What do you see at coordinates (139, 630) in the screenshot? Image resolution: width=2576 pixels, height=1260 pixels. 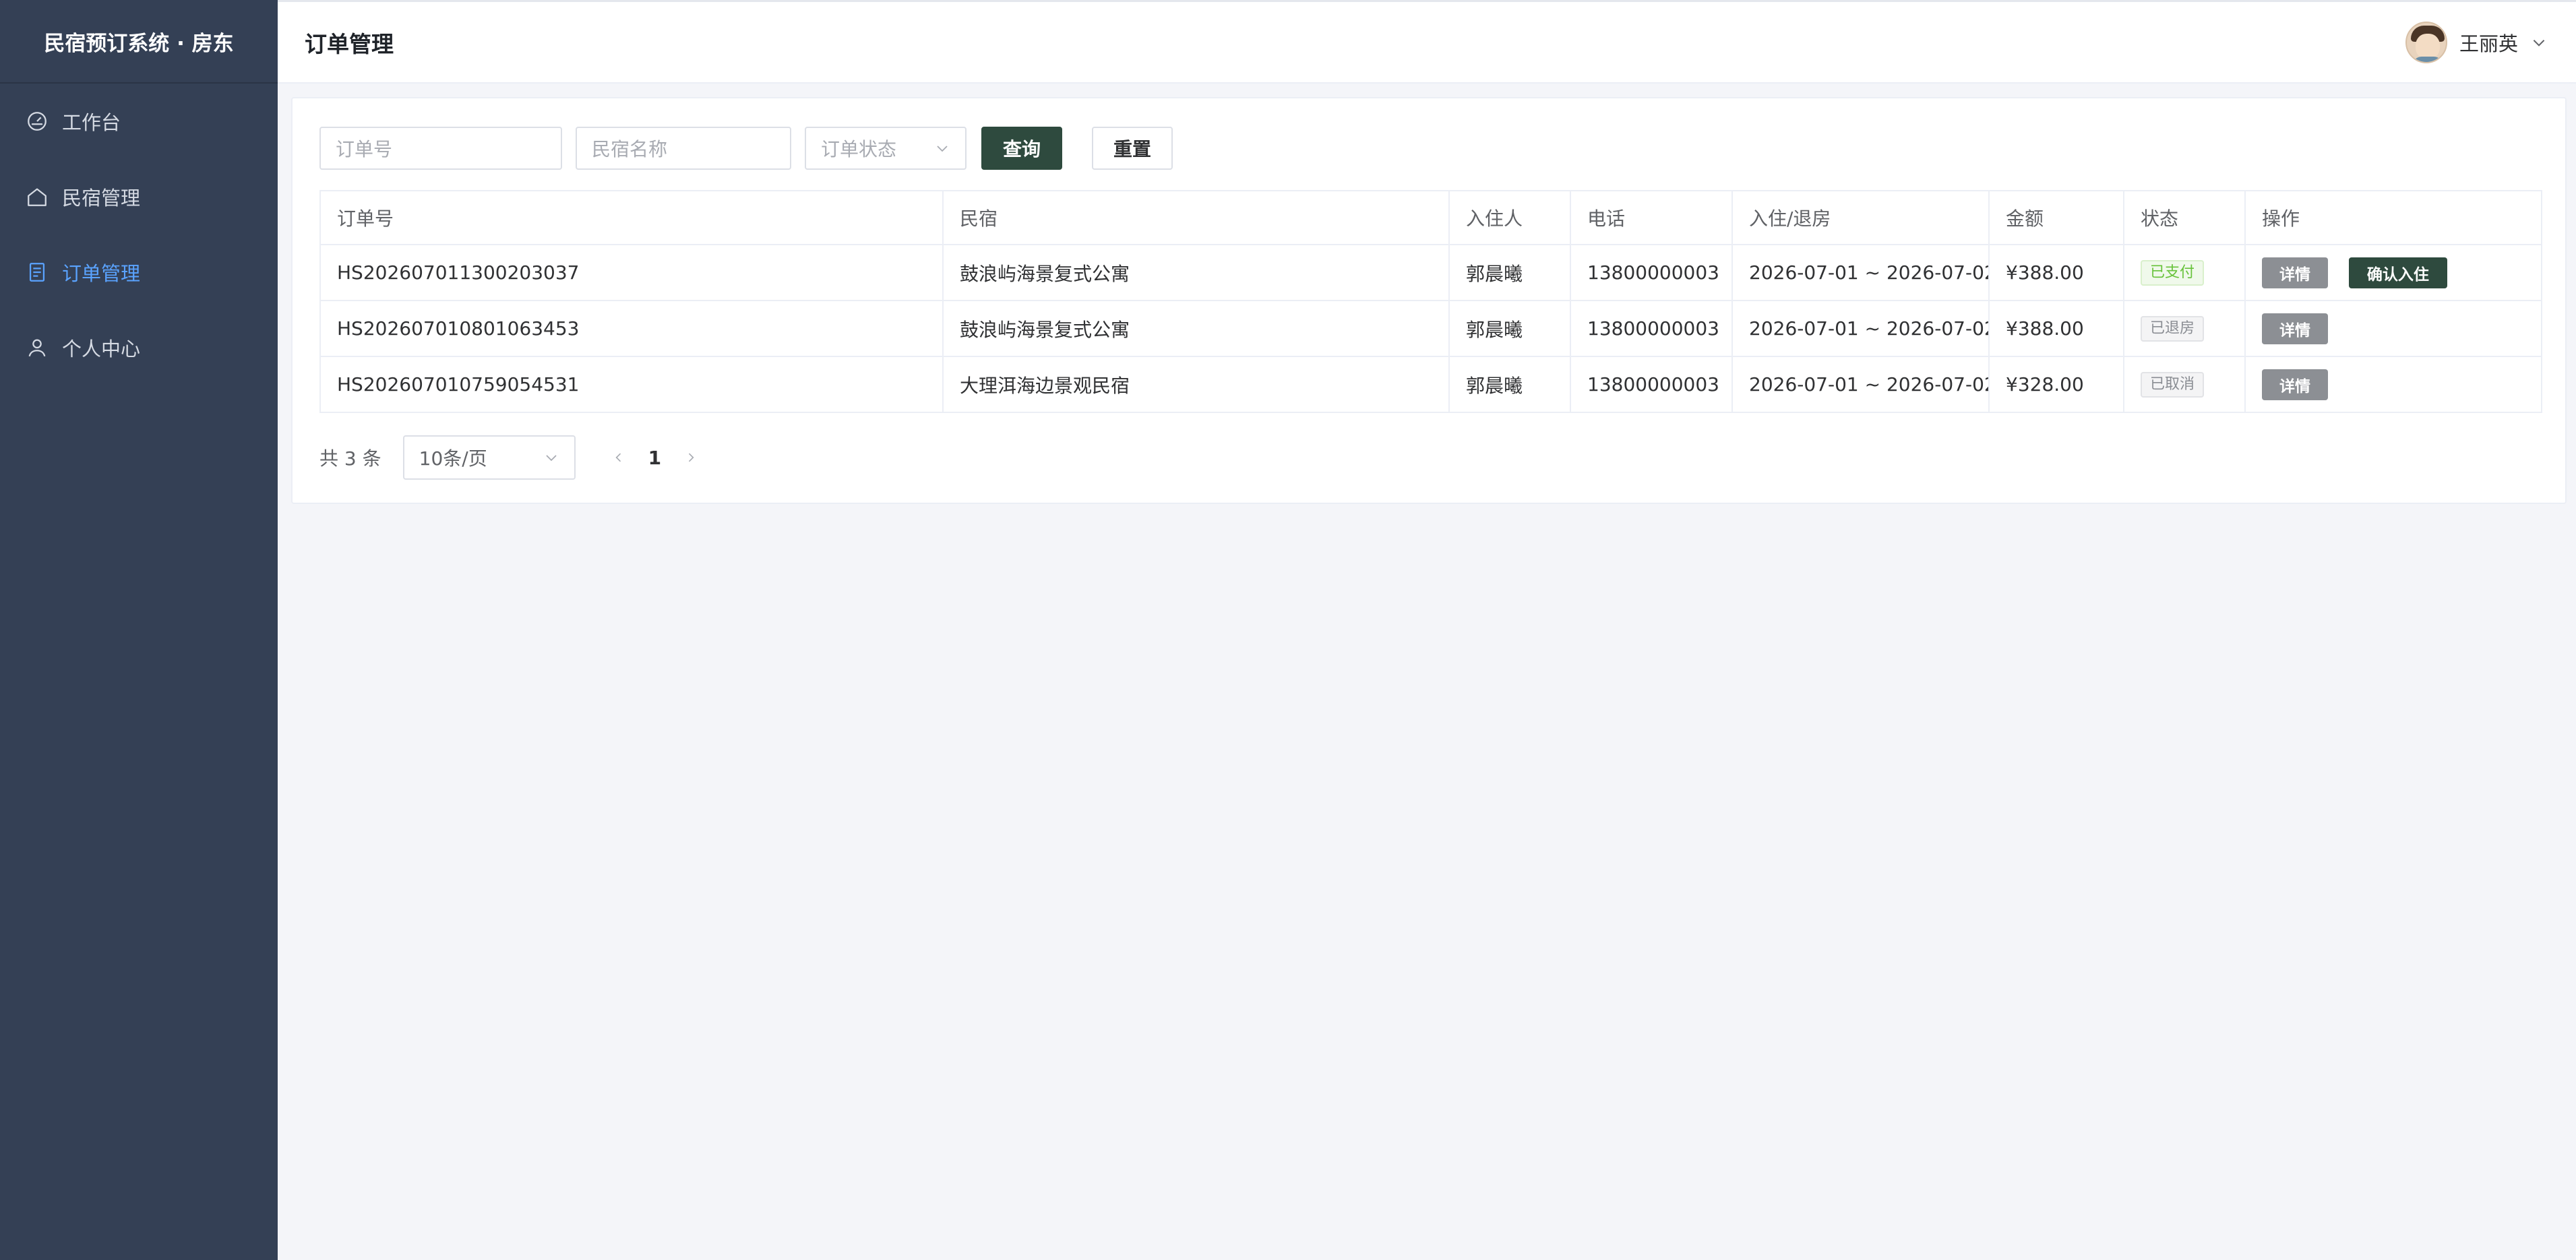 I see `sidebar: 民宿预订系统 · 房东 工作台 民宿管理 订单管理 个人中心` at bounding box center [139, 630].